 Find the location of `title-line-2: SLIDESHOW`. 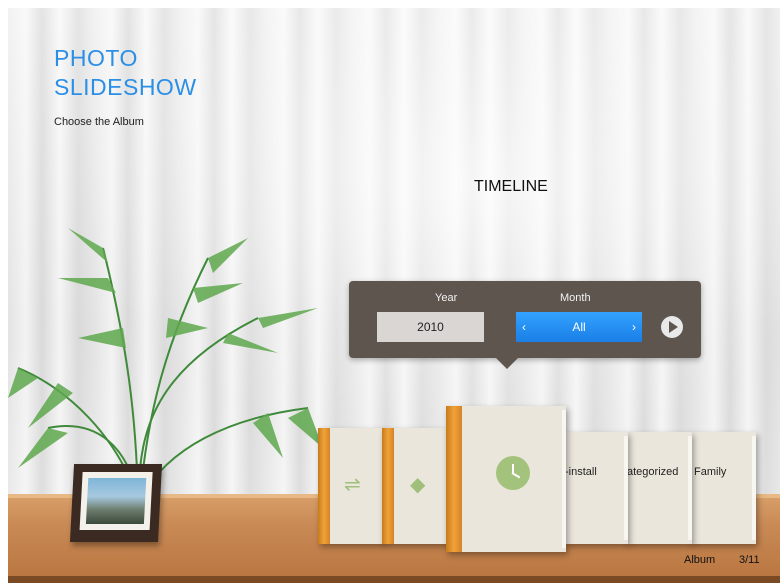

title-line-2: SLIDESHOW is located at coordinates (125, 87).